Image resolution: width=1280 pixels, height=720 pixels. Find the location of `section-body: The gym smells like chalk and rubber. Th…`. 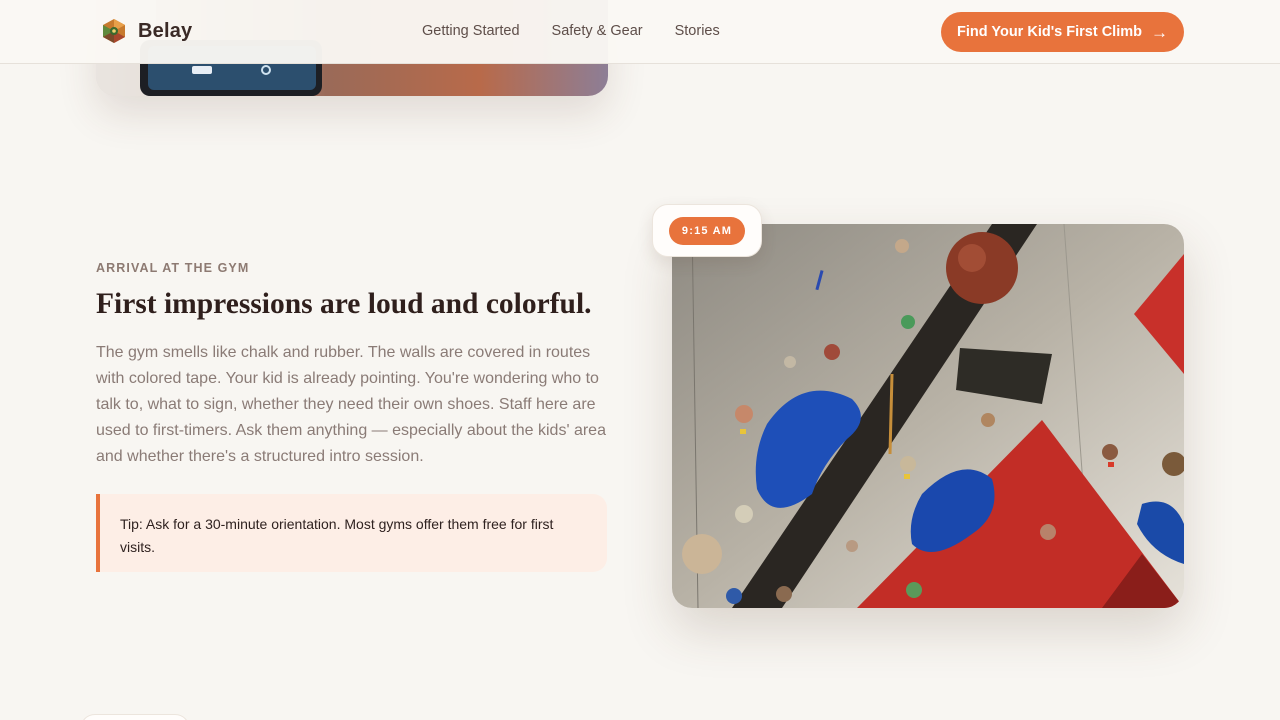

section-body: The gym smells like chalk and rubber. Th… is located at coordinates (351, 404).